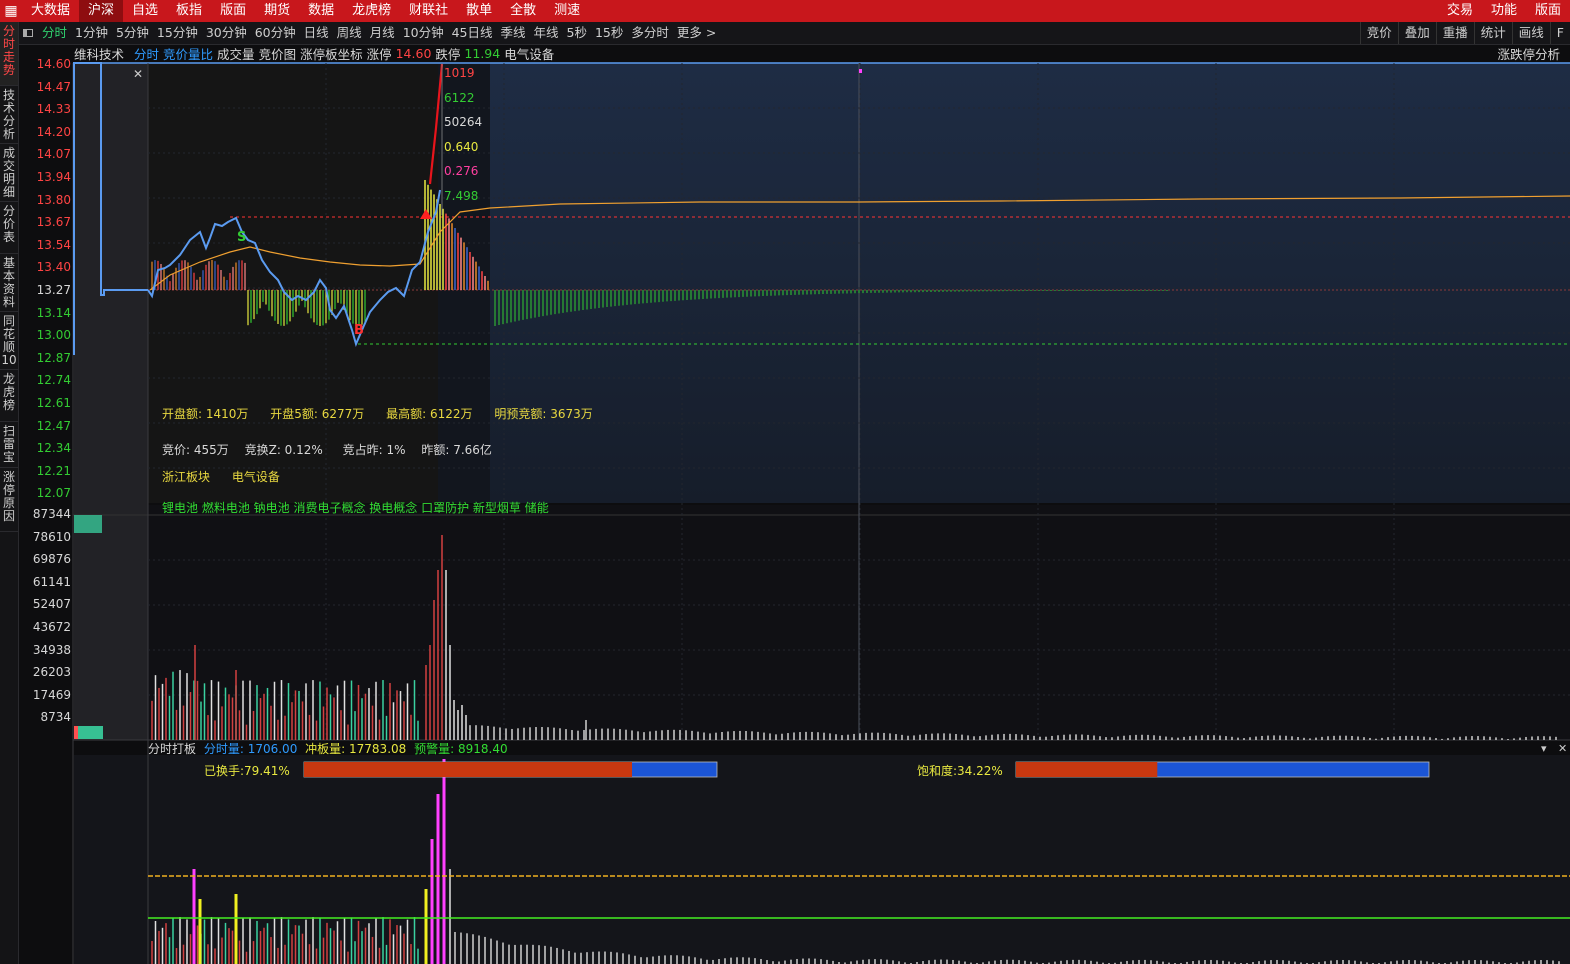 The height and width of the screenshot is (964, 1570). What do you see at coordinates (461, 749) in the screenshot?
I see `warning-volume: 预警量: 8918.40` at bounding box center [461, 749].